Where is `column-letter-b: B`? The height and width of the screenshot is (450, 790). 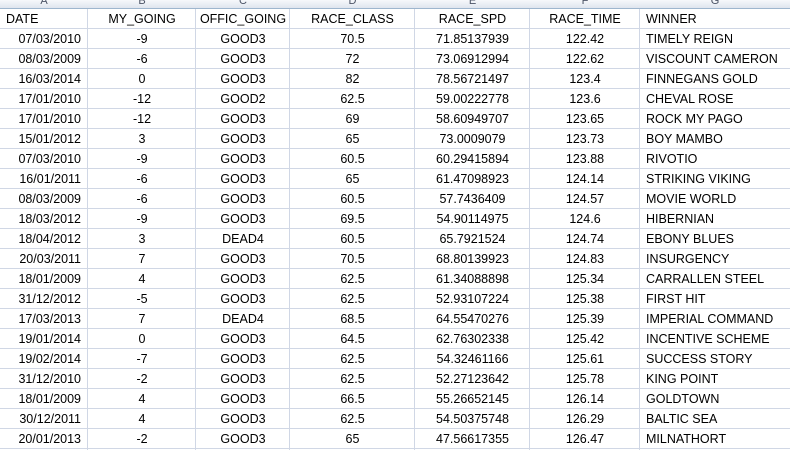
column-letter-b: B is located at coordinates (142, 4).